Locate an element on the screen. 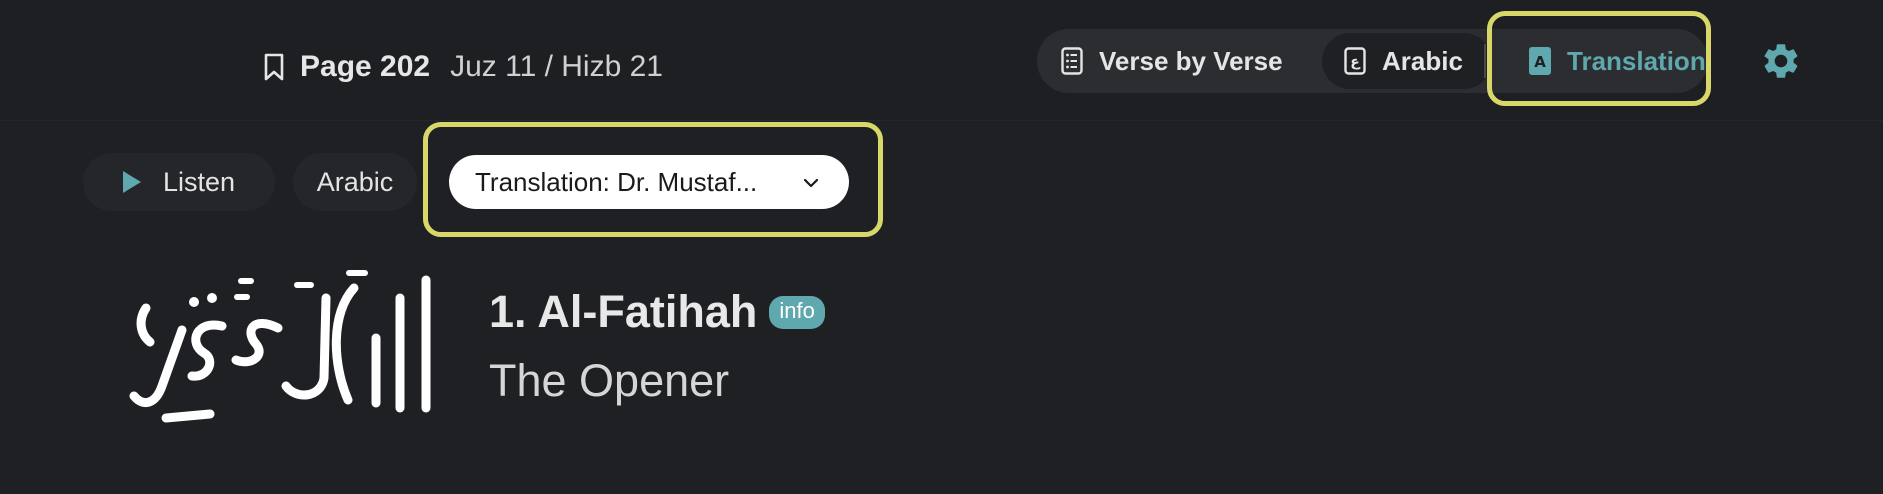  surah-calligraphy is located at coordinates (280, 346).